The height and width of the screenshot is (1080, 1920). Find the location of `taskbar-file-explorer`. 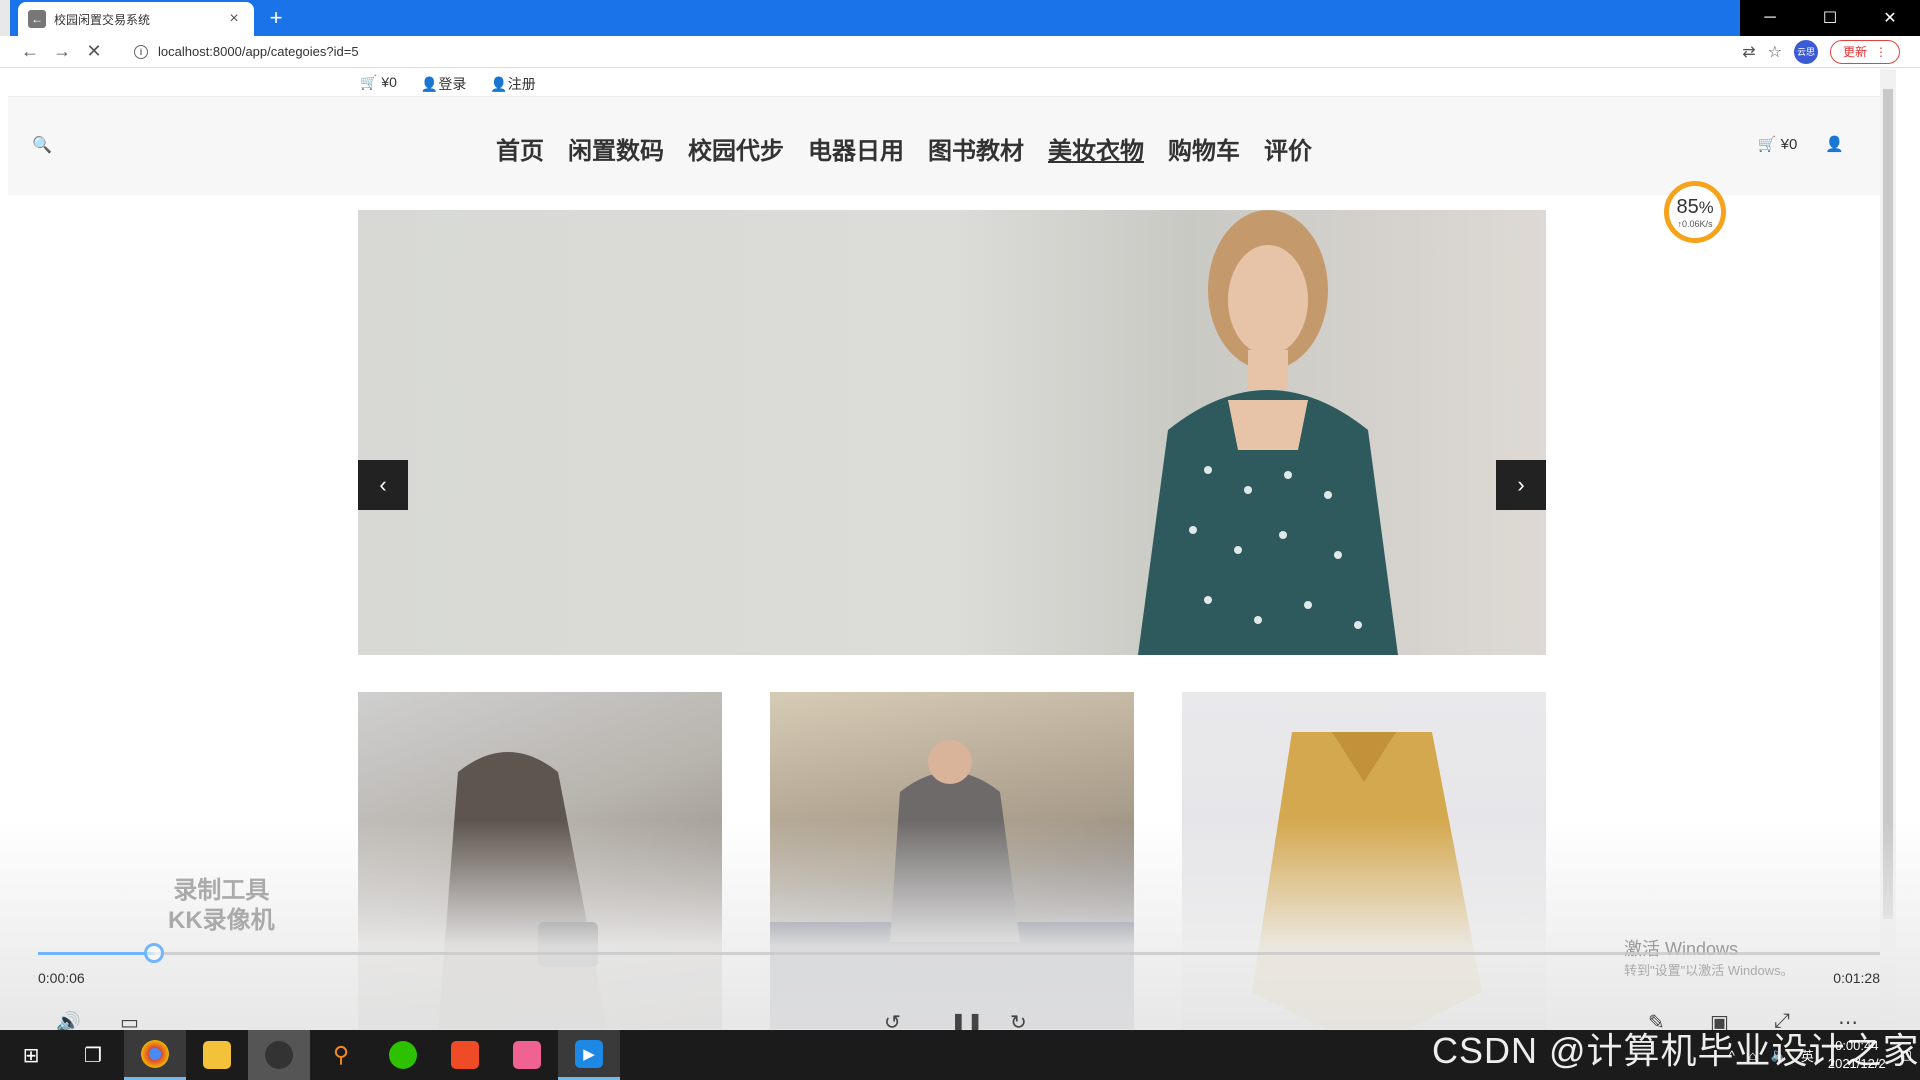

taskbar-file-explorer is located at coordinates (217, 1055).